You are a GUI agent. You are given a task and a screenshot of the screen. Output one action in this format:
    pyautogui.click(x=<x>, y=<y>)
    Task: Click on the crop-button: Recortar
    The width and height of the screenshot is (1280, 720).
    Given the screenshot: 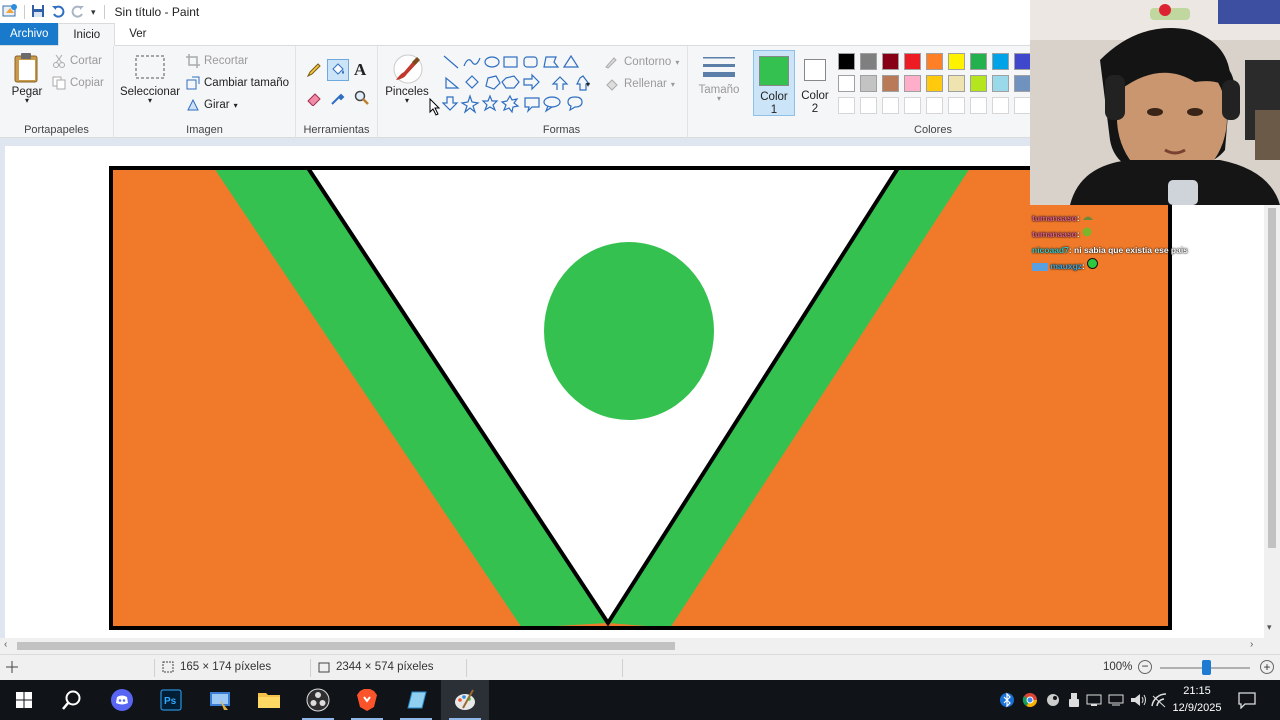 What is the action you would take?
    pyautogui.click(x=217, y=61)
    